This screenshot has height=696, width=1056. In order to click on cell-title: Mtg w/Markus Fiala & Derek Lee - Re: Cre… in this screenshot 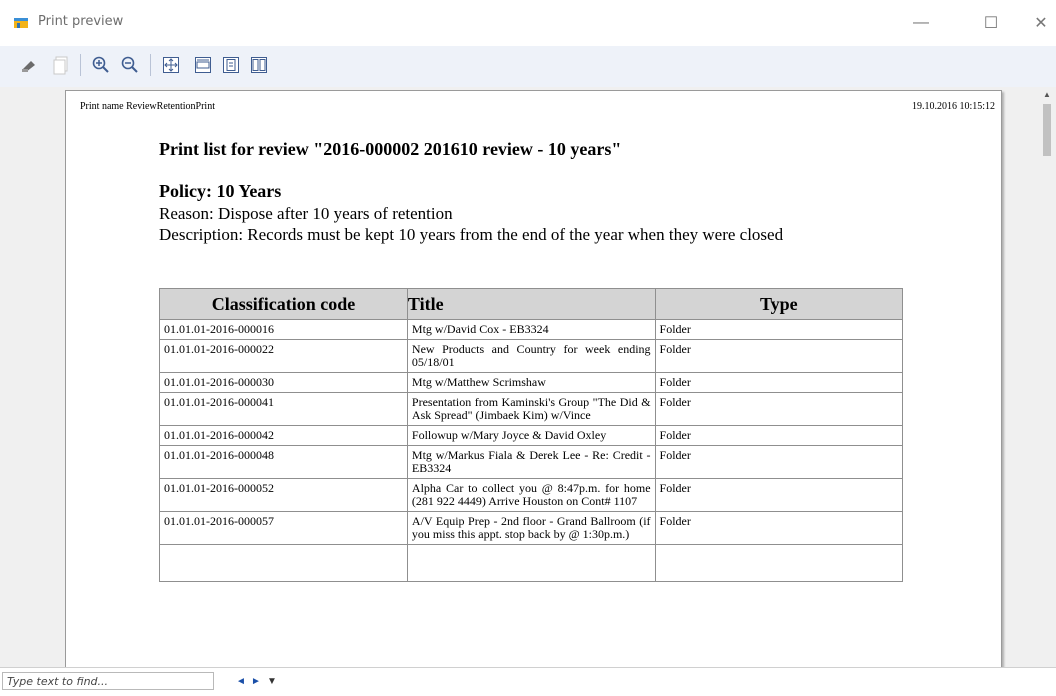, I will do `click(531, 462)`.